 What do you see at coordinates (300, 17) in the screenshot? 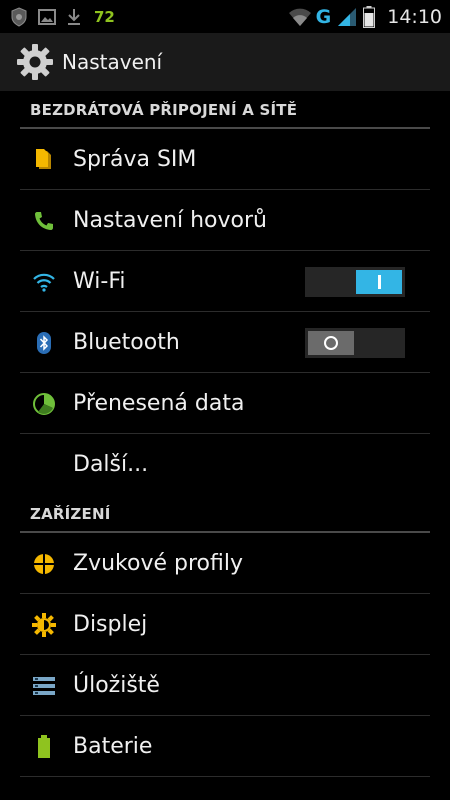
I see `wifi-signal-icon` at bounding box center [300, 17].